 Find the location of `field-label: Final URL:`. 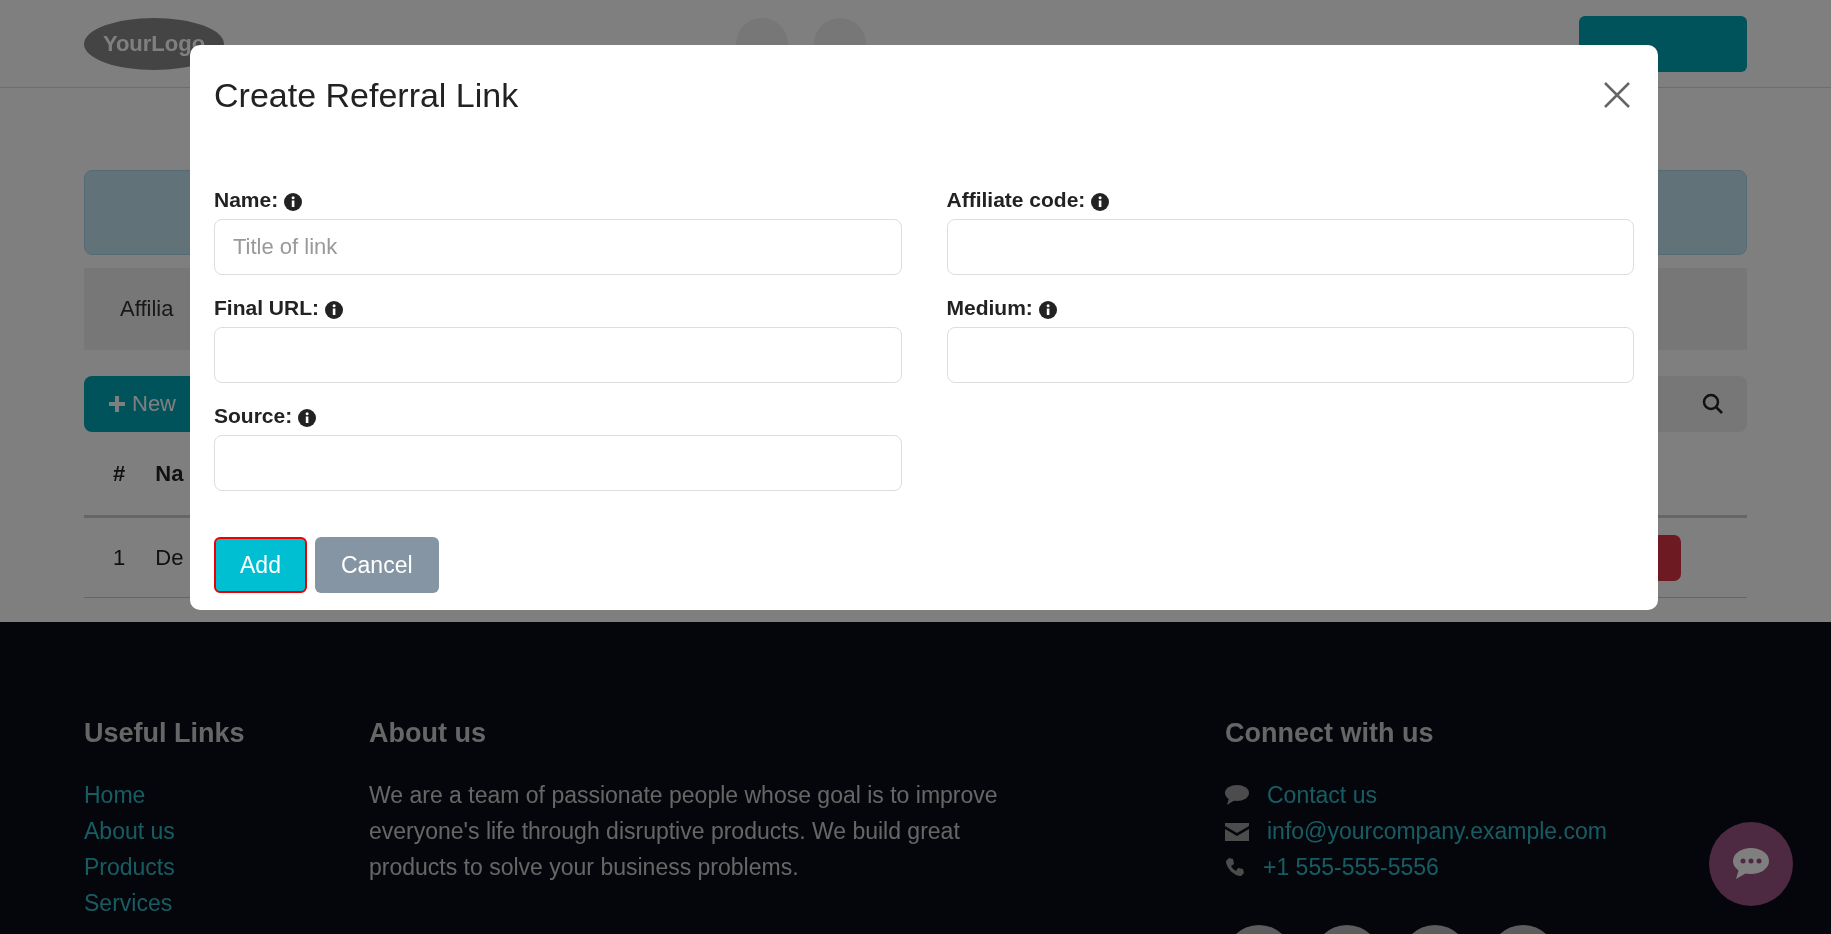

field-label: Final URL: is located at coordinates (266, 308).